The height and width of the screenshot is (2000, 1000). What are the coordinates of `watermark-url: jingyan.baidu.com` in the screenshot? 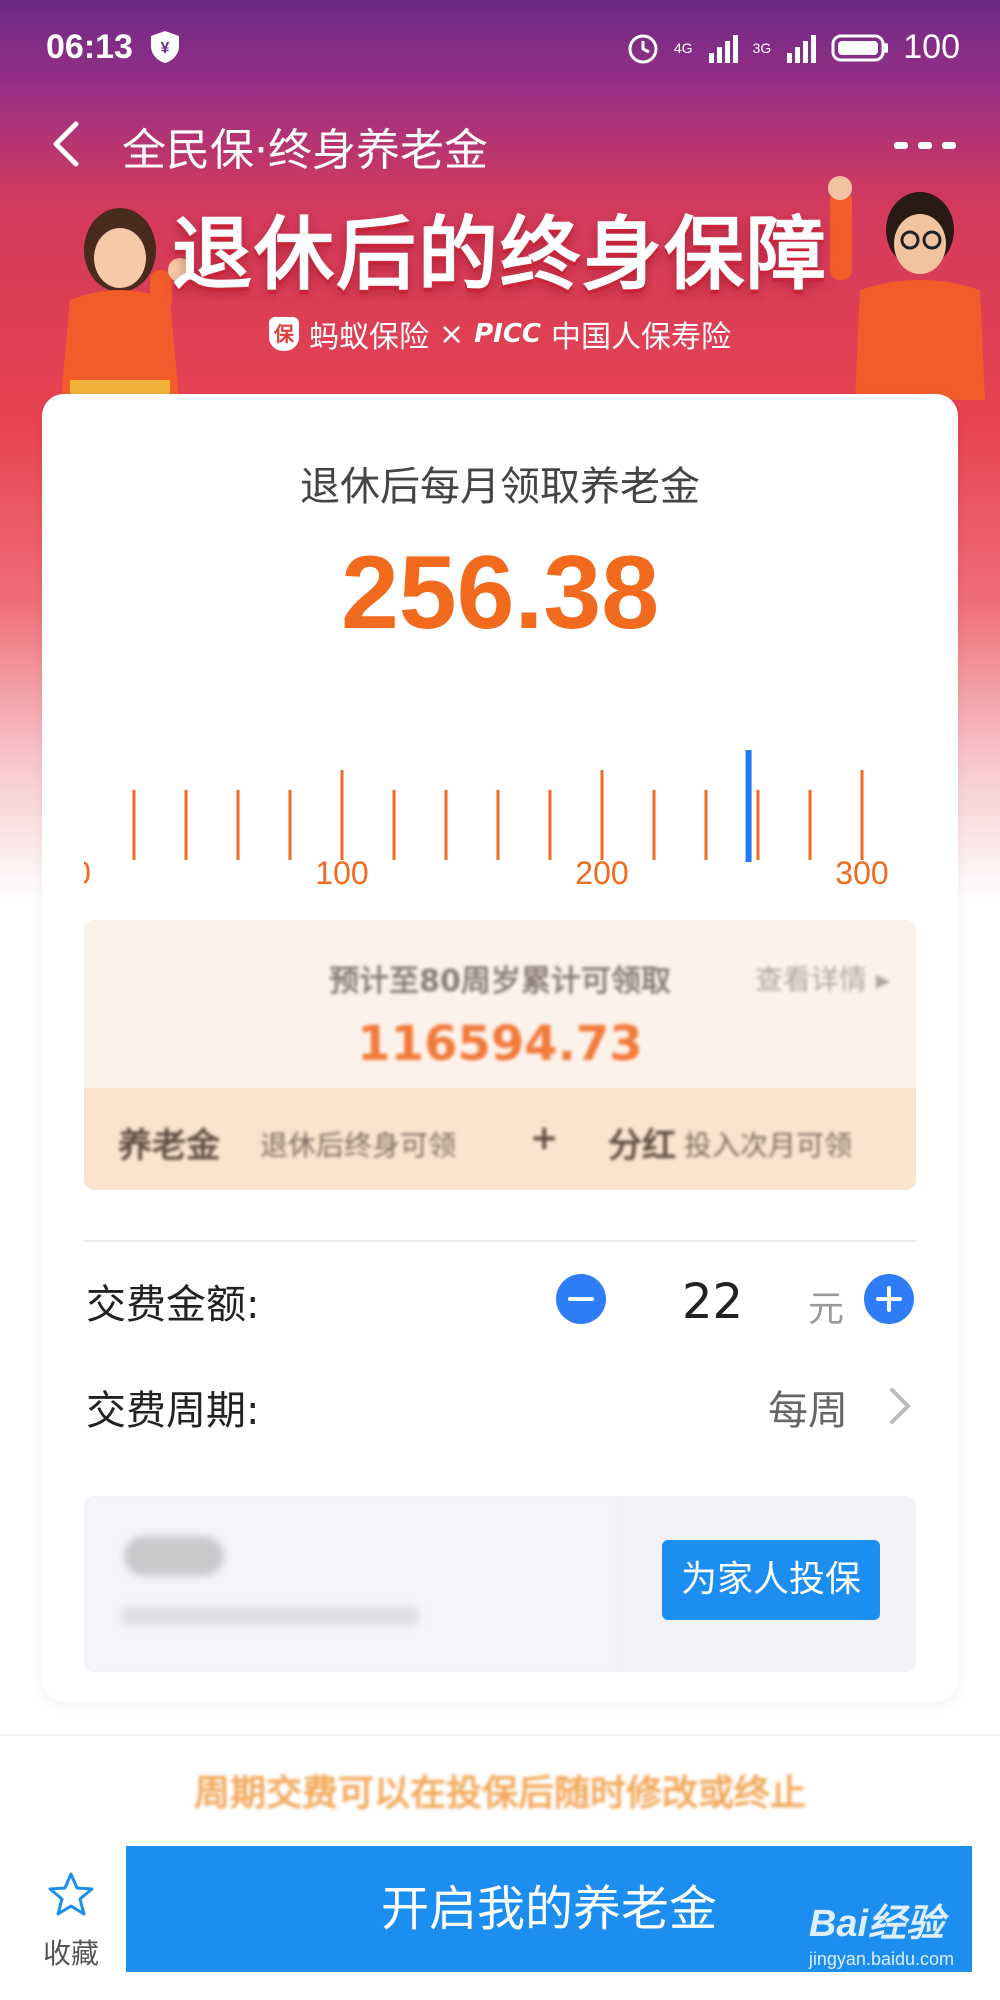 It's located at (881, 1959).